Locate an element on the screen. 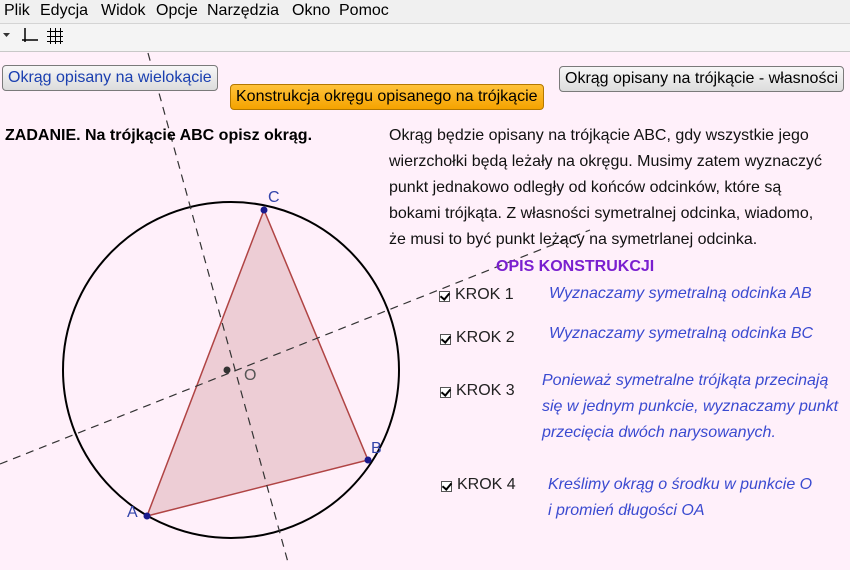  step-4-checkbox is located at coordinates (446, 486).